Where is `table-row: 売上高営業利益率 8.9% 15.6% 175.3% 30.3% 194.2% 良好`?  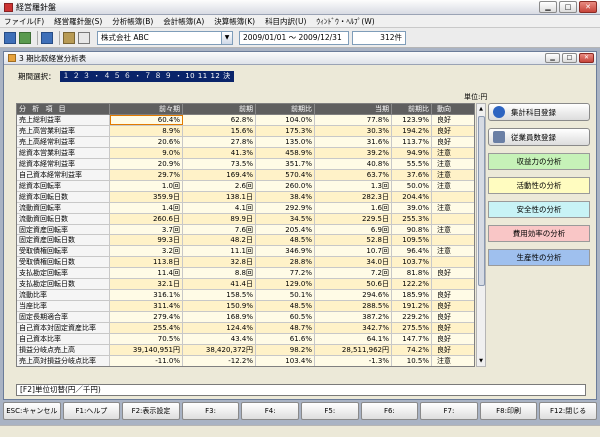
table-row: 売上高営業利益率 8.9% 15.6% 175.3% 30.3% 194.2% 良好 is located at coordinates (245, 131).